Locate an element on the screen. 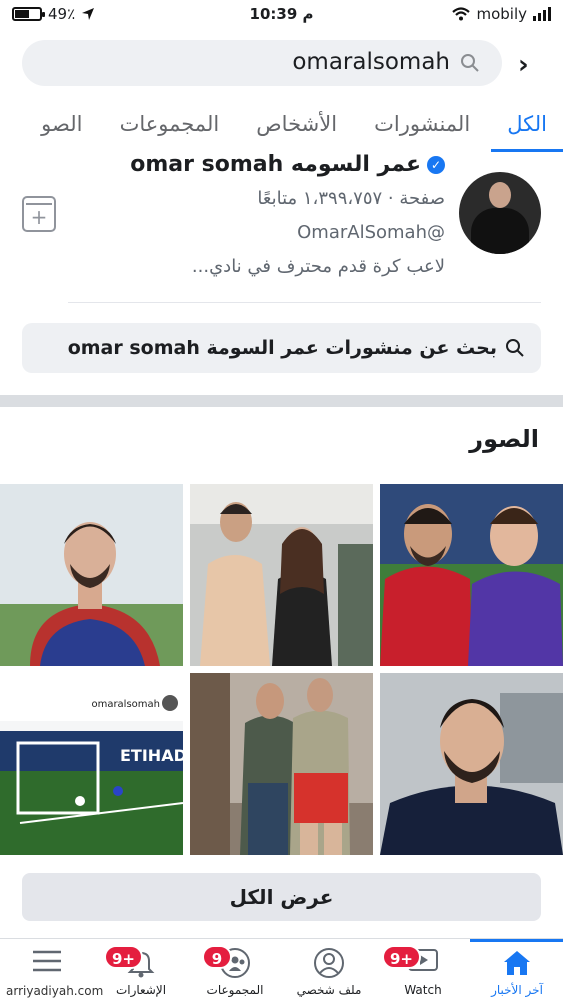 The image size is (563, 1000). tab-photos: الصو is located at coordinates (61, 125).